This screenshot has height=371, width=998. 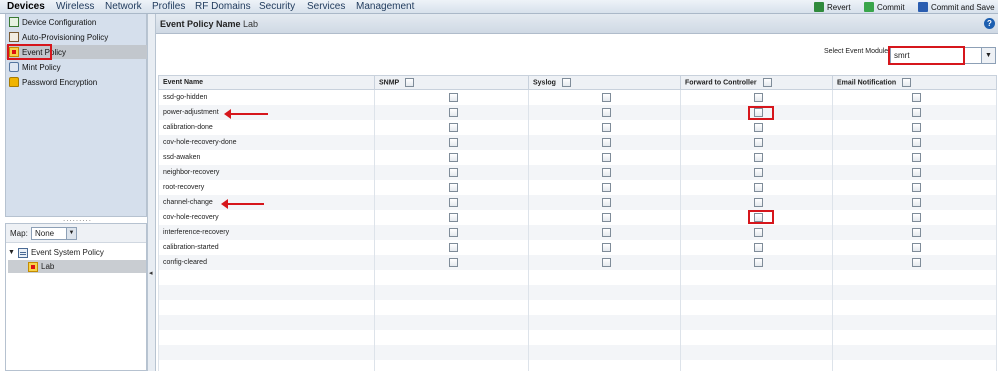 I want to click on select-all-syslog-checkbox, so click(x=566, y=82).